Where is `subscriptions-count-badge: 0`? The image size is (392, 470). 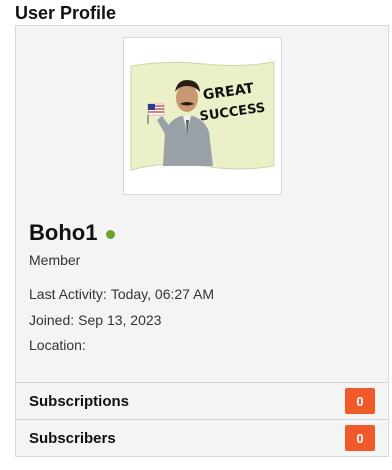
subscriptions-count-badge: 0 is located at coordinates (360, 401).